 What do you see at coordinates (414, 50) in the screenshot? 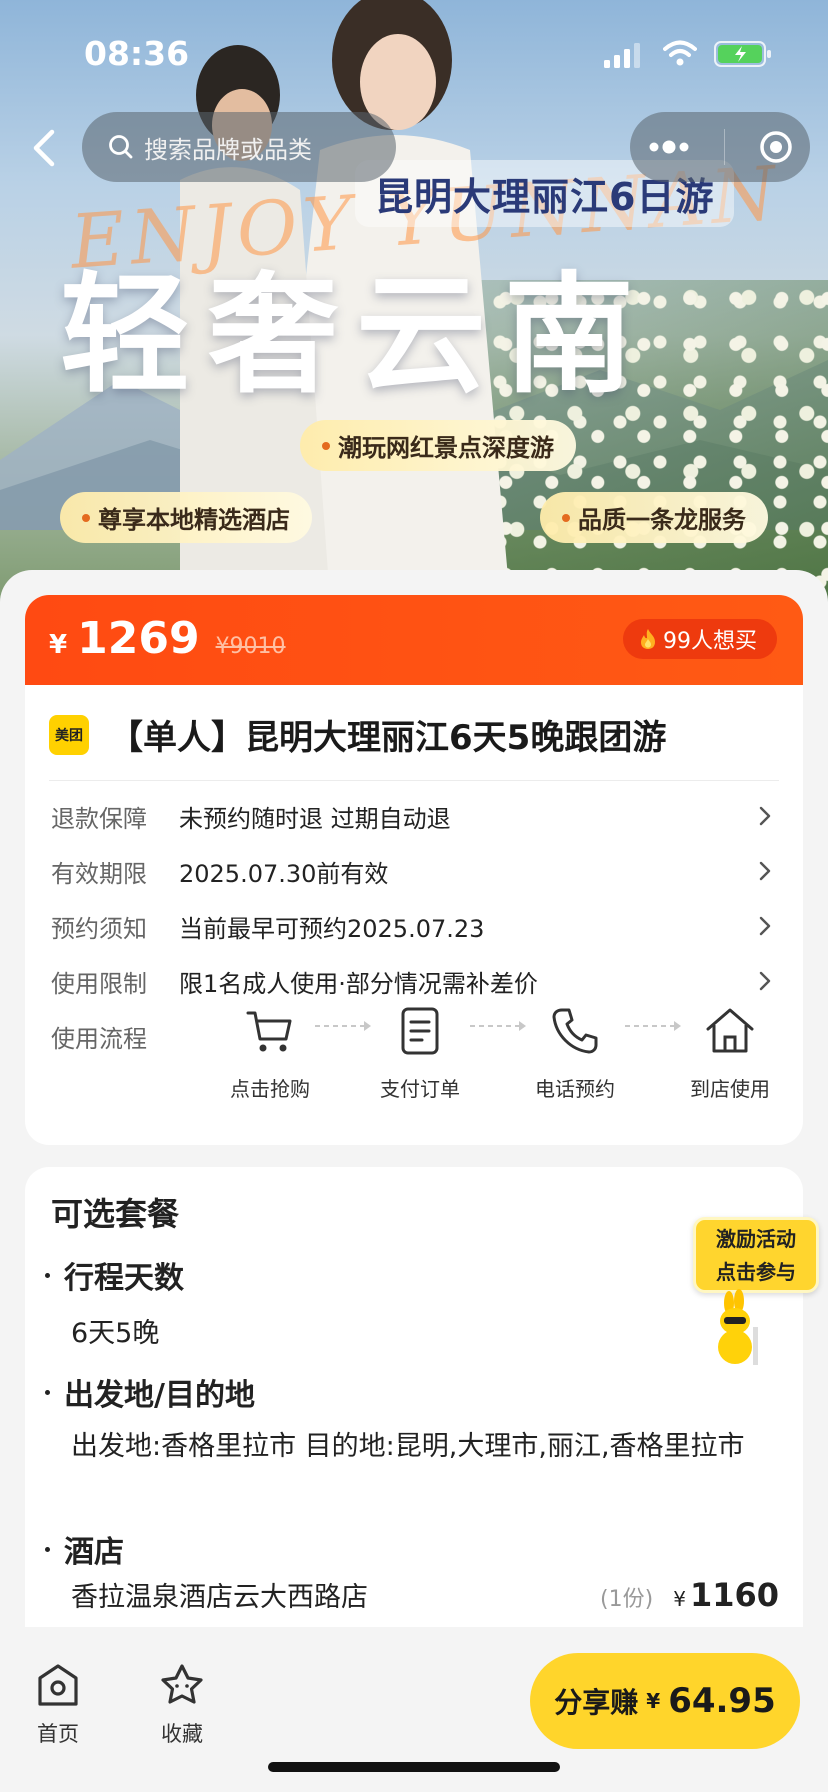
I see `status-bar: 08:36` at bounding box center [414, 50].